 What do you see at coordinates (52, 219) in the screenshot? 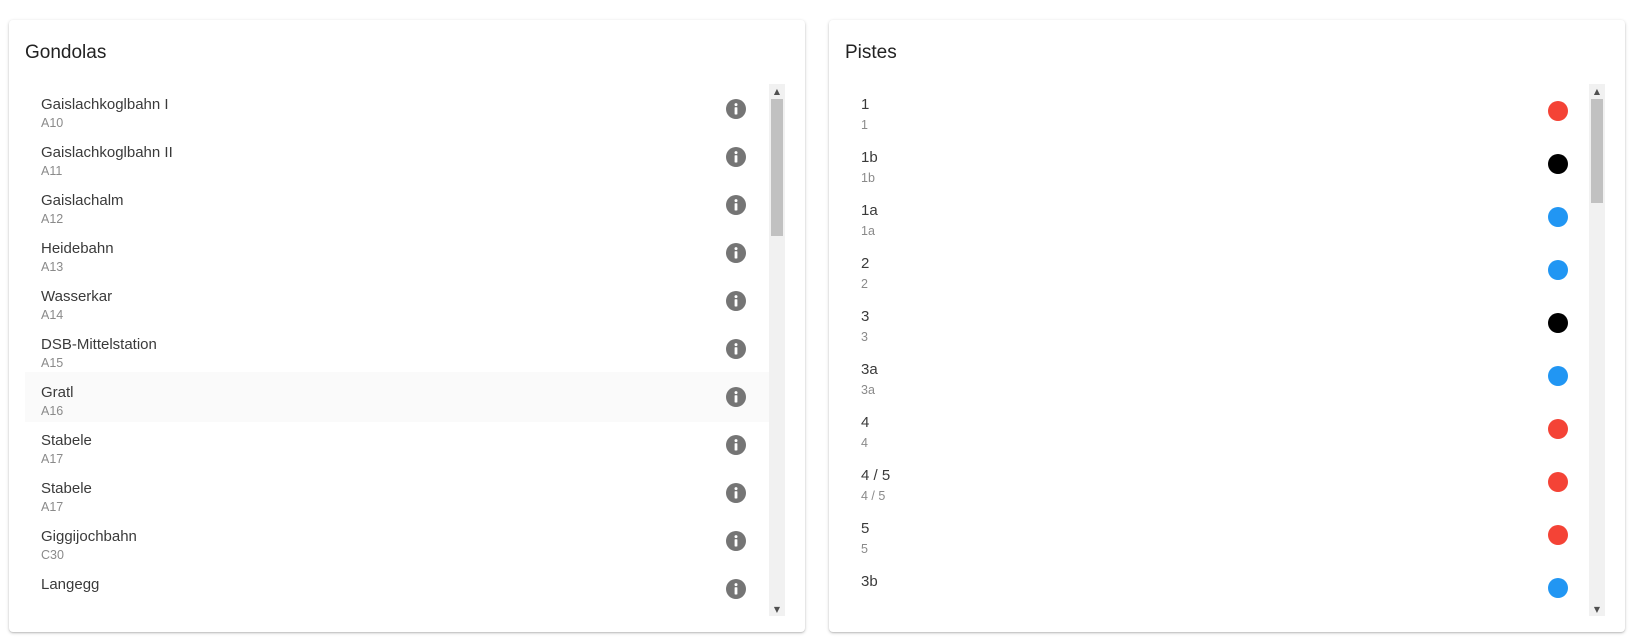
I see `item-code: A12` at bounding box center [52, 219].